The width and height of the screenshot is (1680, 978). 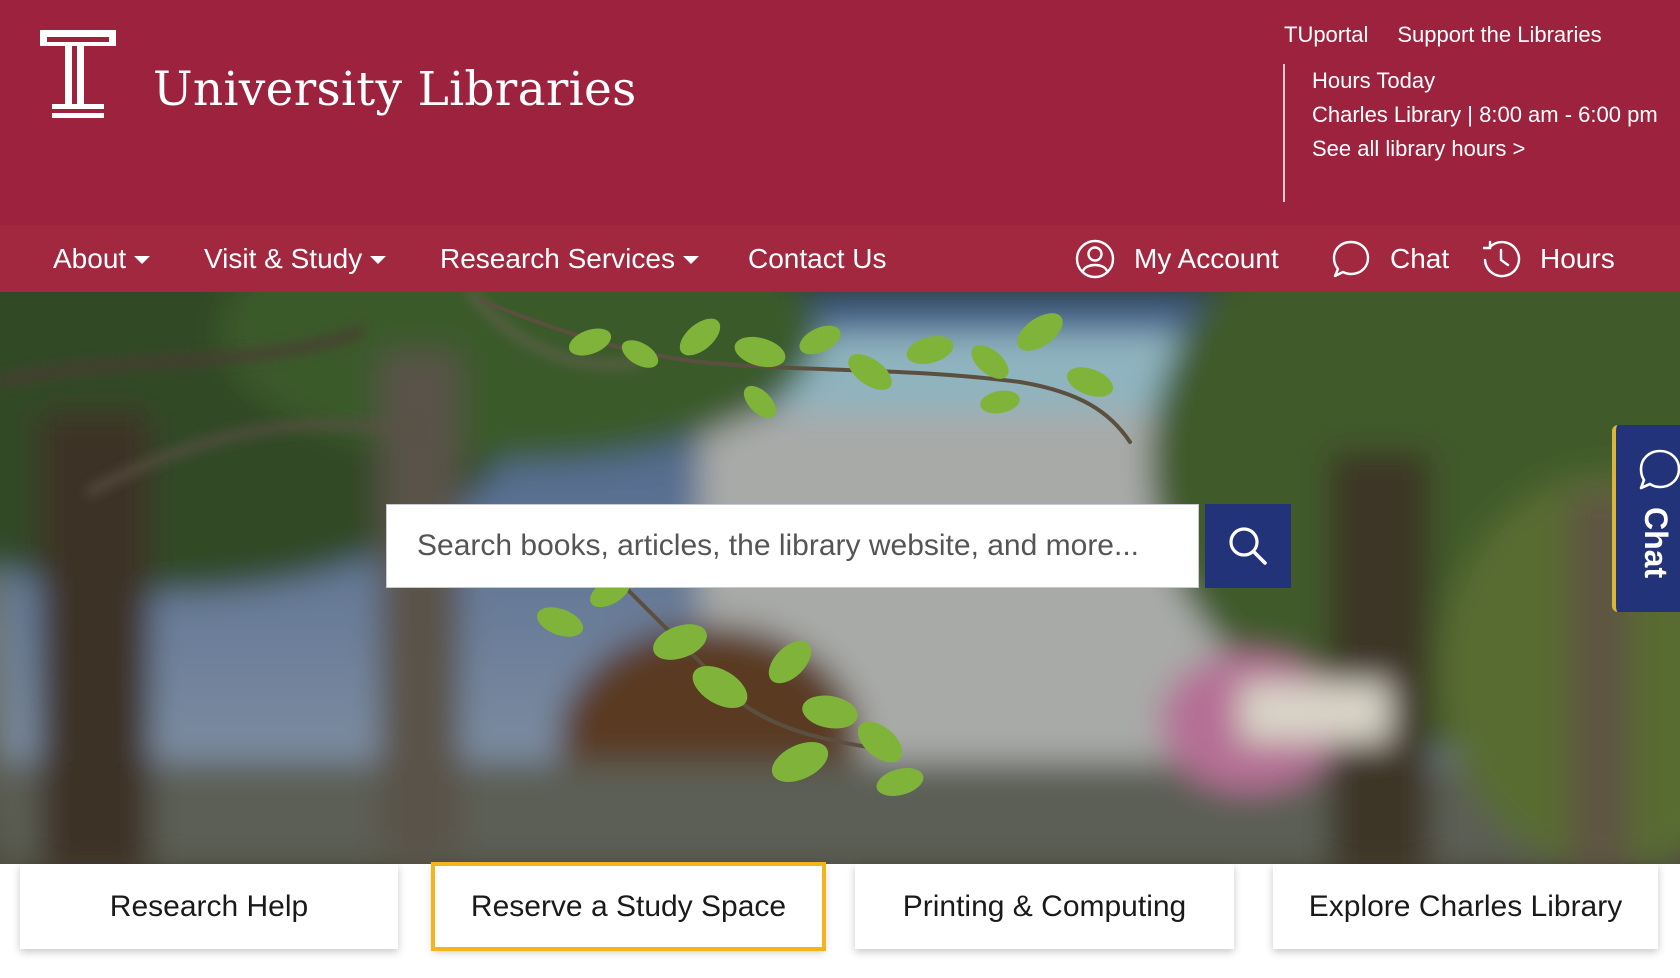 I want to click on search-icon, so click(x=1248, y=546).